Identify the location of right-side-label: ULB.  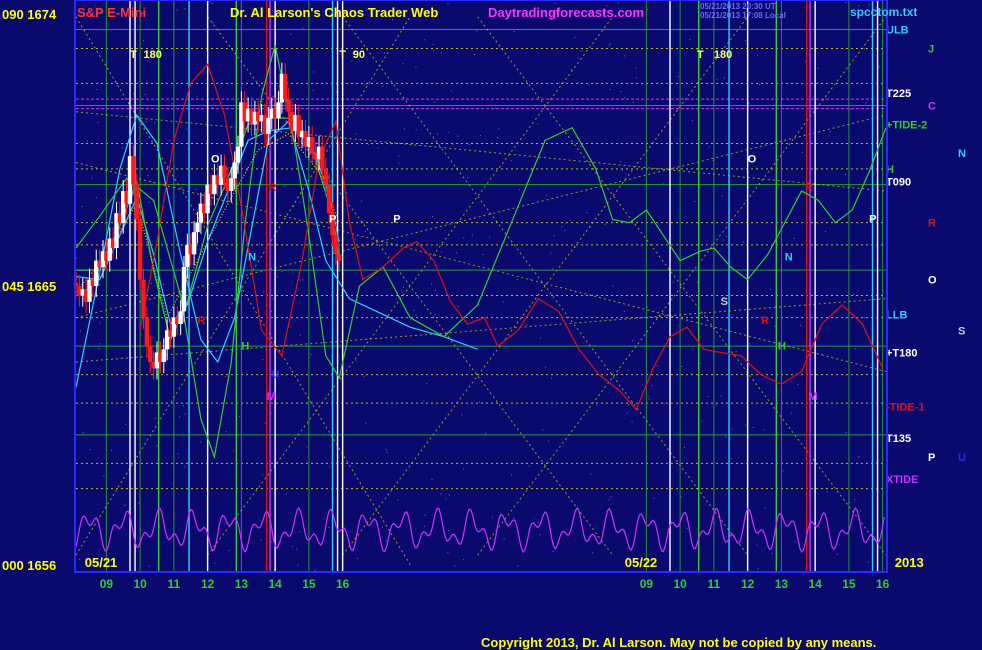
(897, 31).